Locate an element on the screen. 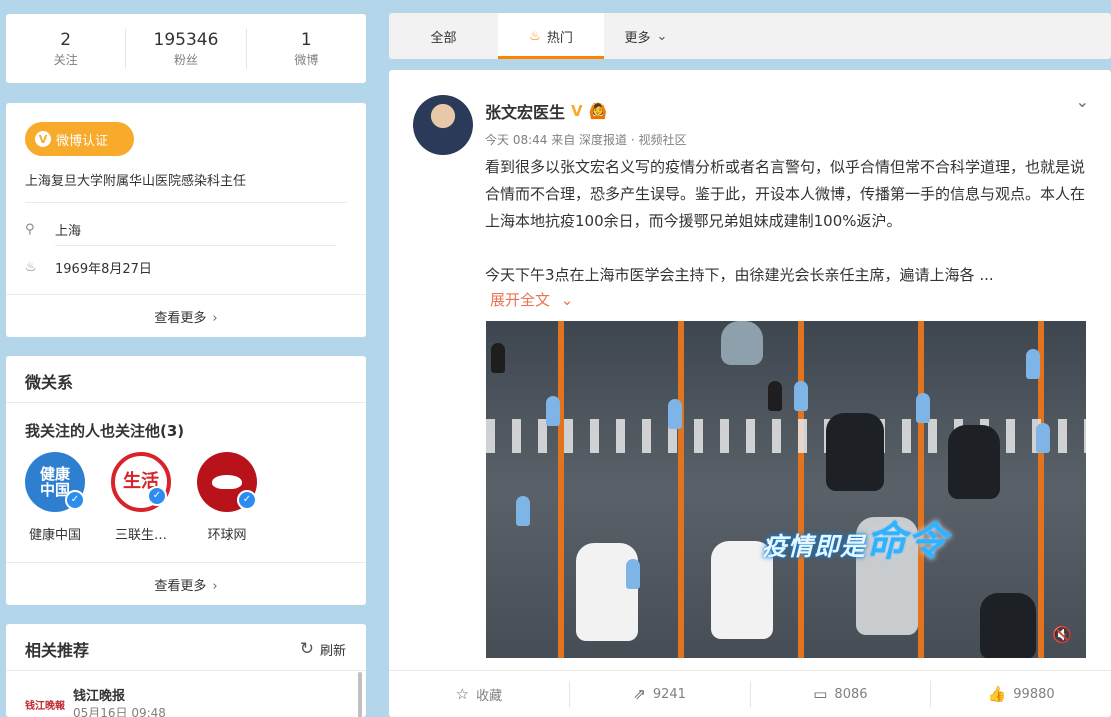 The image size is (1111, 717). verified-v-icon: V is located at coordinates (577, 111).